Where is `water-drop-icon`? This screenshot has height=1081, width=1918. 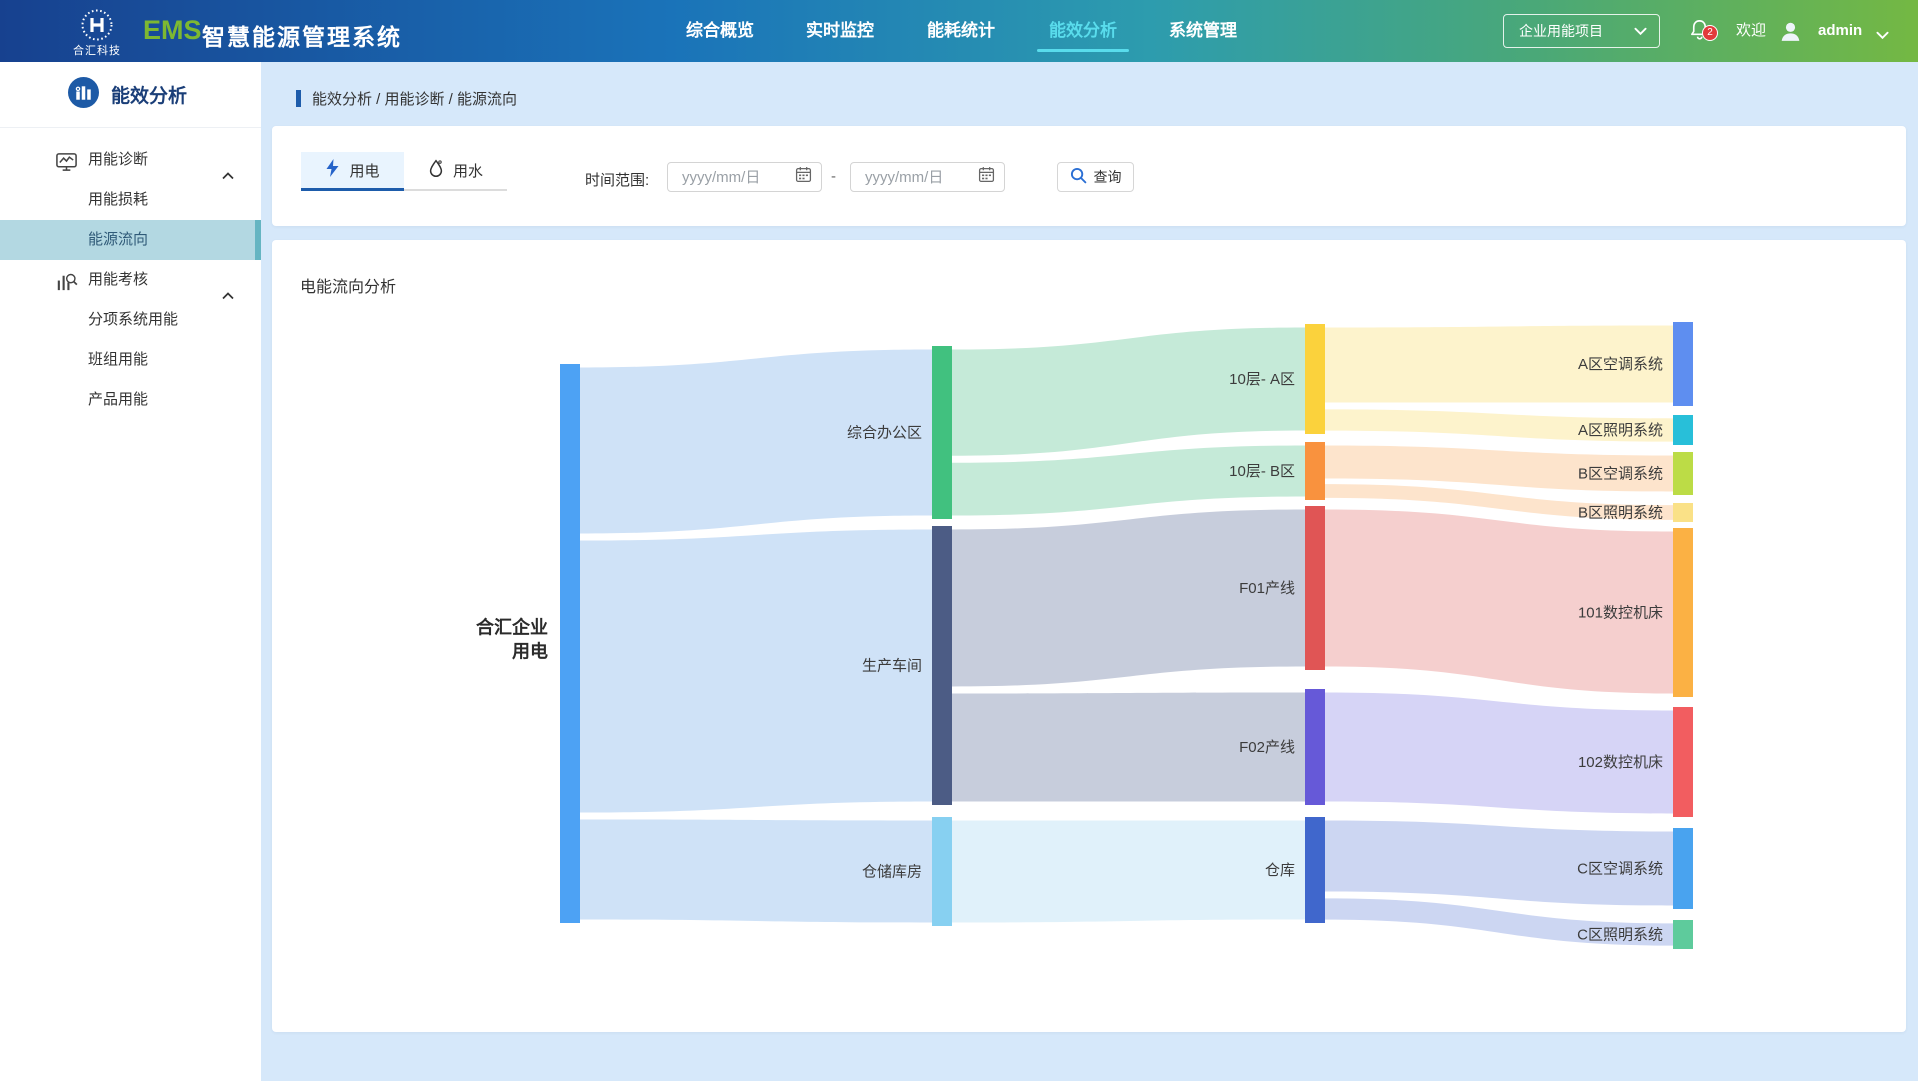
water-drop-icon is located at coordinates (436, 170).